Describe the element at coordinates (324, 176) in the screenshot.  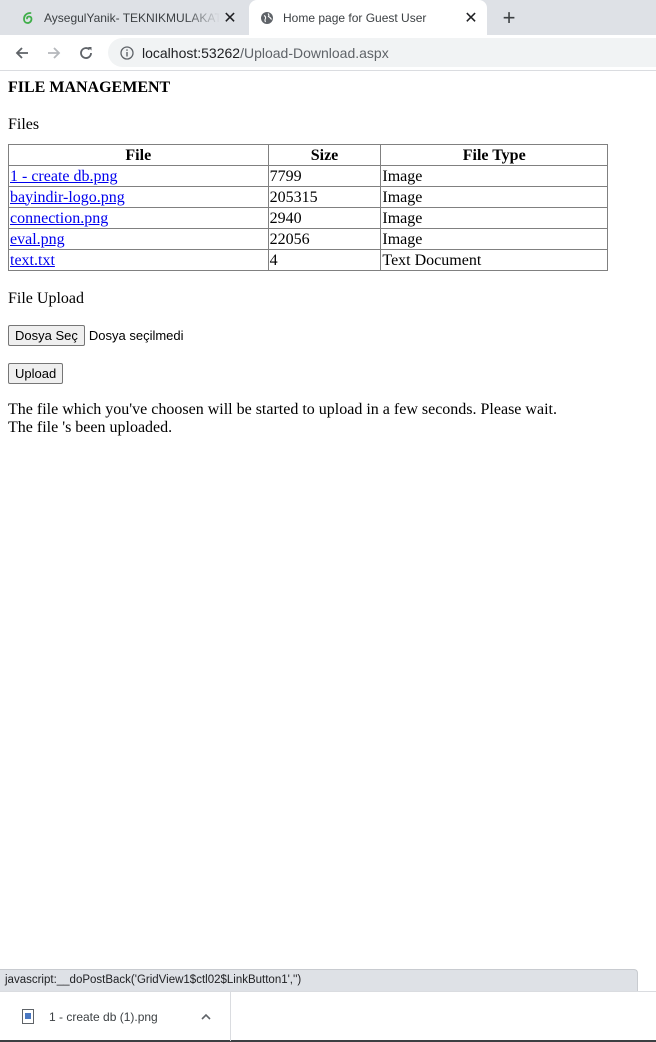
I see `size-cell: 7799` at that location.